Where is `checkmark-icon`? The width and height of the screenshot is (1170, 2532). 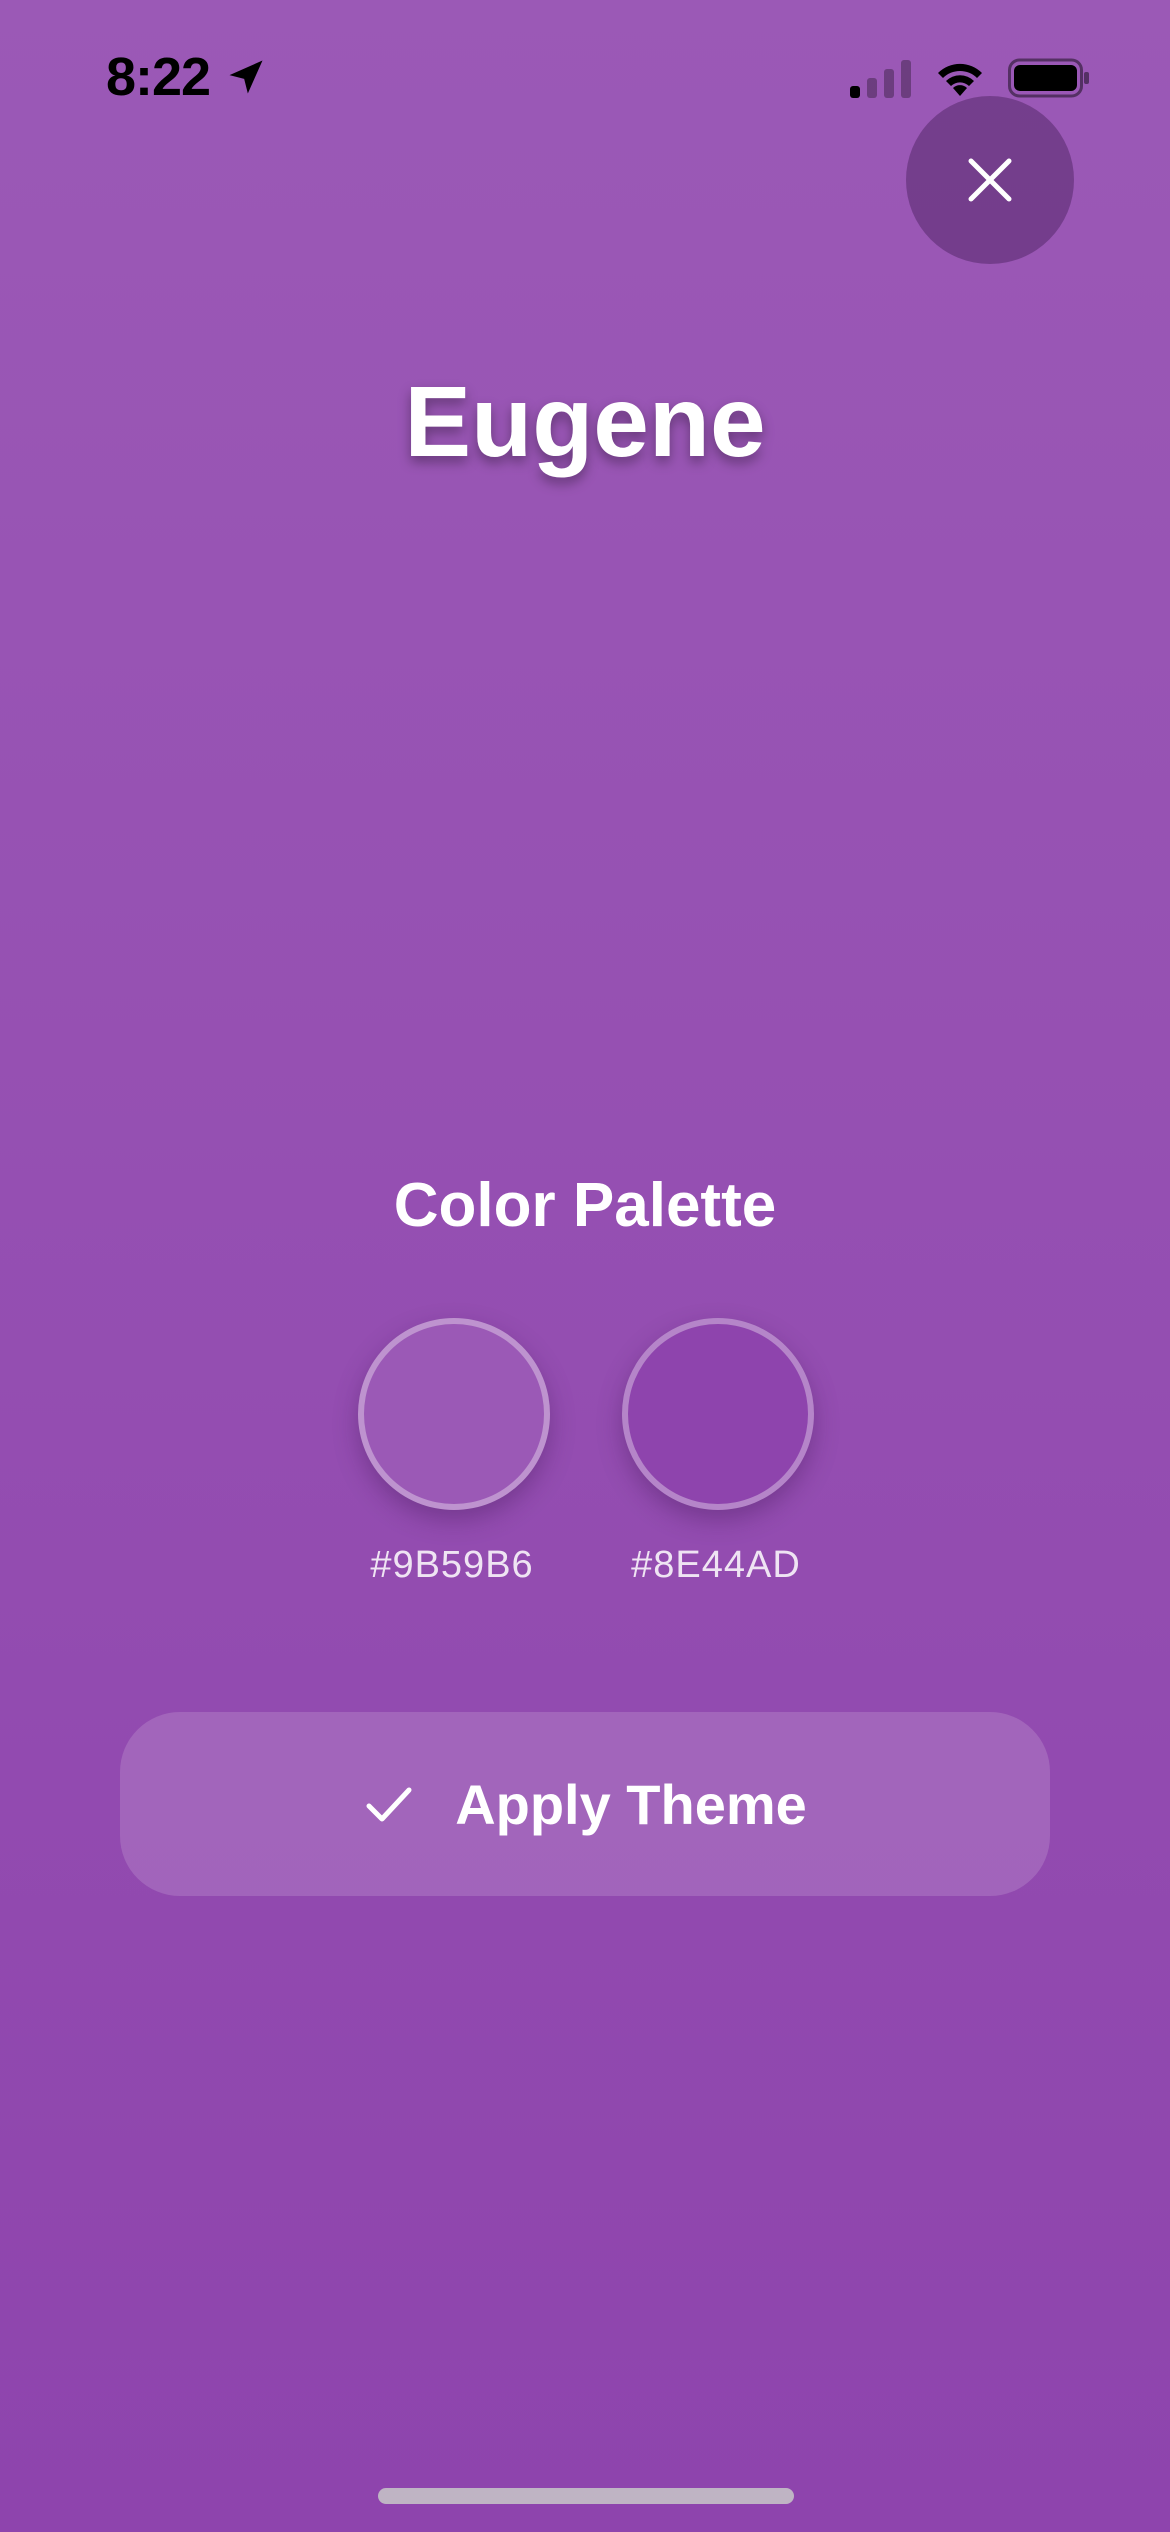
checkmark-icon is located at coordinates (389, 1804).